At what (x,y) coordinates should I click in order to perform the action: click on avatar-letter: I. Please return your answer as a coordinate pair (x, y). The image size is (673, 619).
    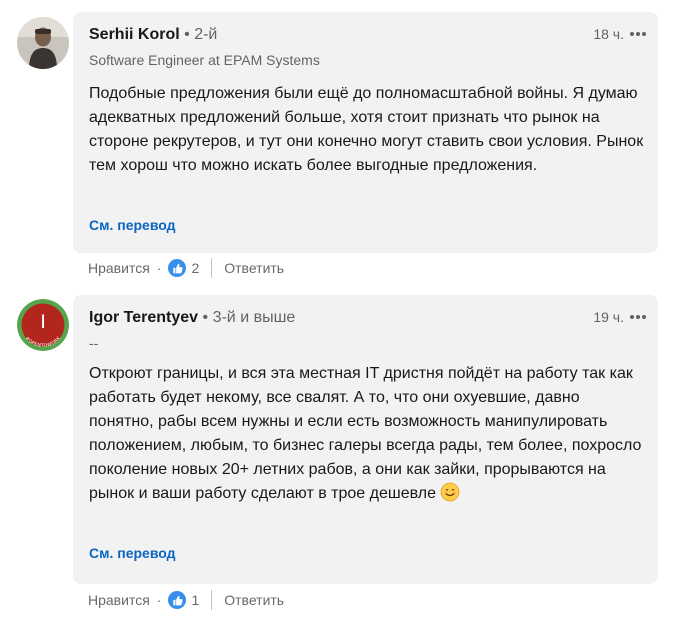
    Looking at the image, I should click on (43, 322).